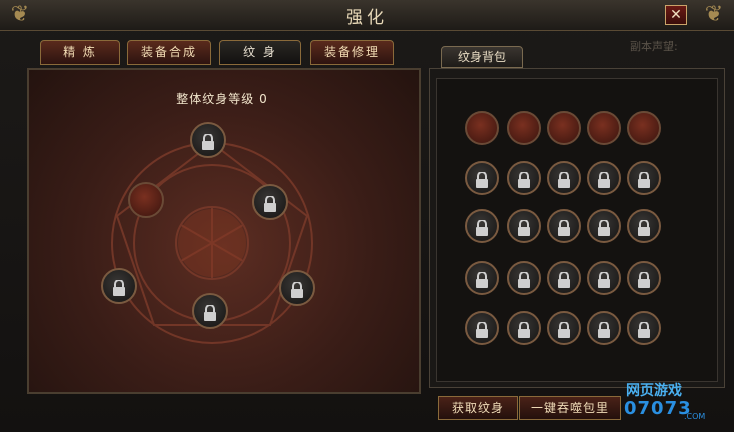 This screenshot has width=734, height=432. I want to click on reputation-label: 副本声望:, so click(654, 46).